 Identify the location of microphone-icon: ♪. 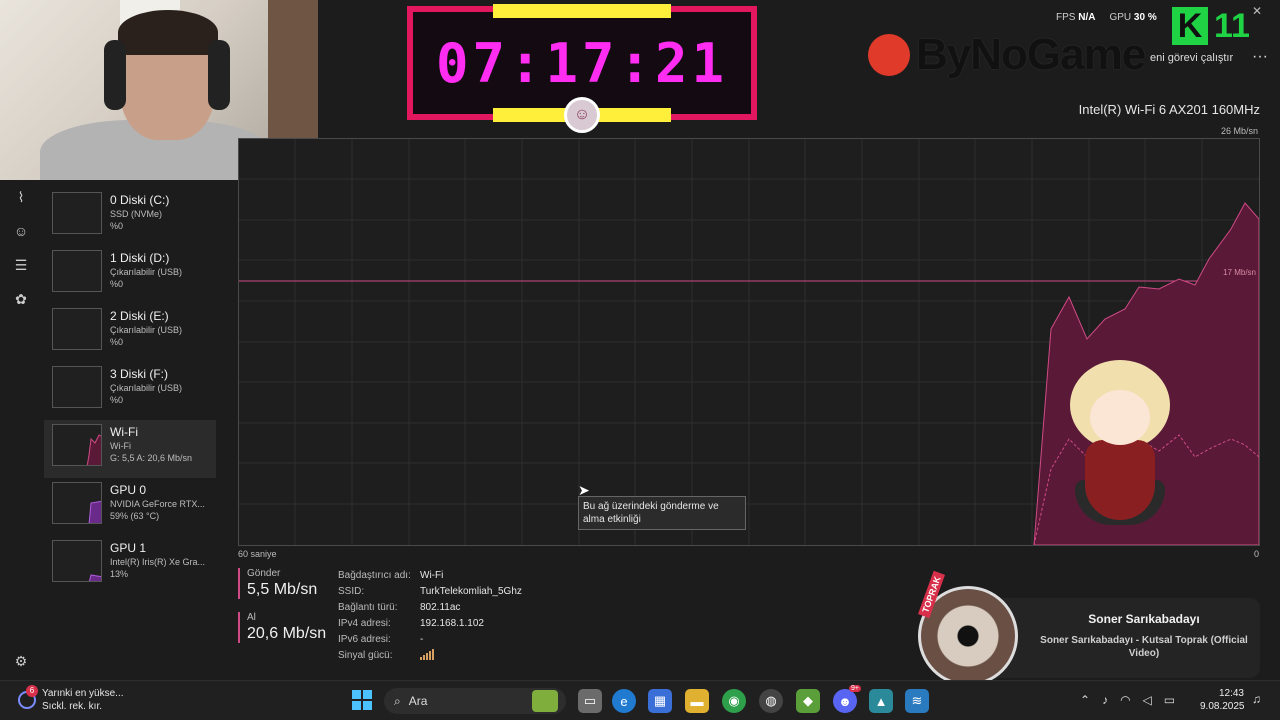
(1105, 700).